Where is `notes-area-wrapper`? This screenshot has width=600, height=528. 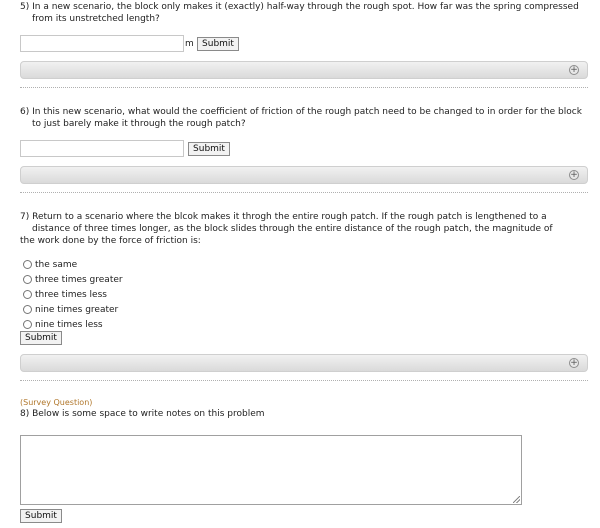 notes-area-wrapper is located at coordinates (271, 470).